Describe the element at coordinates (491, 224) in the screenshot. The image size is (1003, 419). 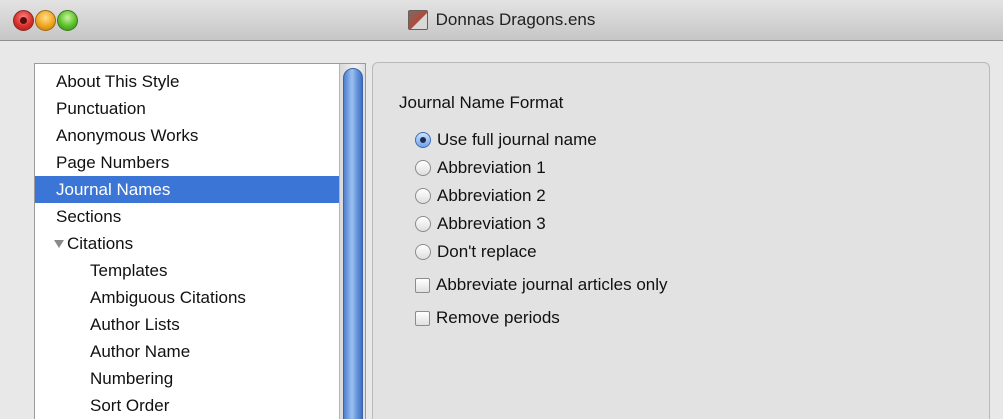
I see `radio-label: Abbreviation 3` at that location.